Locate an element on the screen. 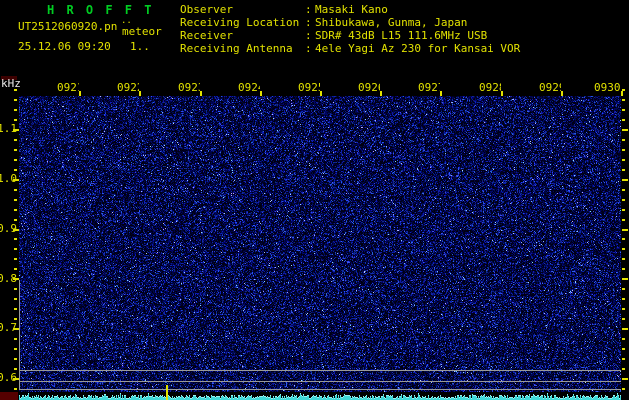 The image size is (629, 400). counter-label: 1.. is located at coordinates (140, 46).